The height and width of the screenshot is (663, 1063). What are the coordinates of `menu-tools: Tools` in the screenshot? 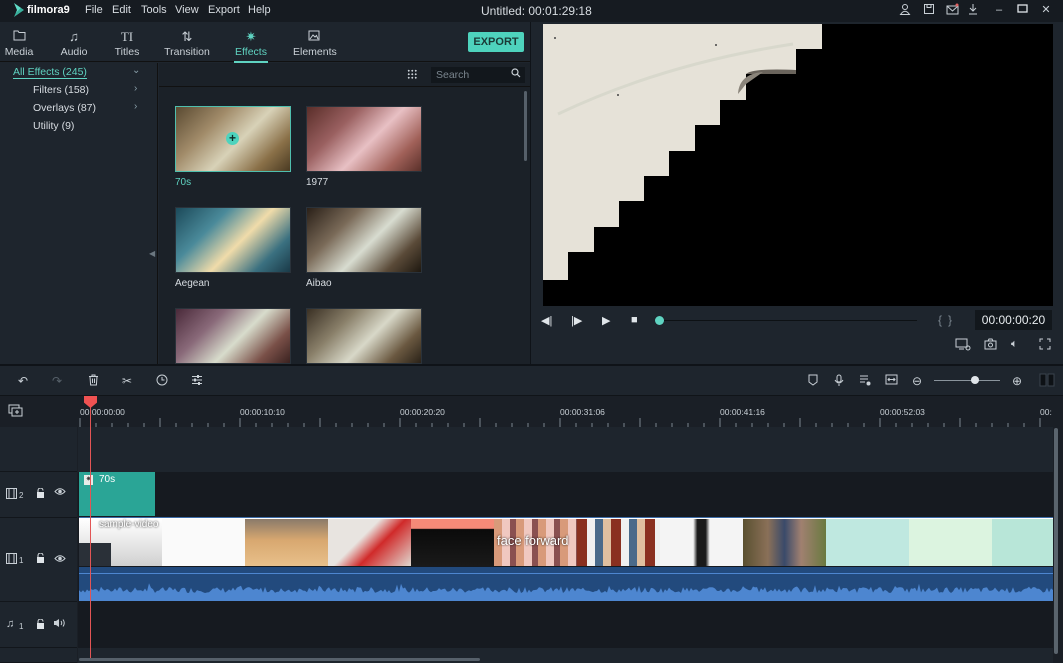 It's located at (154, 10).